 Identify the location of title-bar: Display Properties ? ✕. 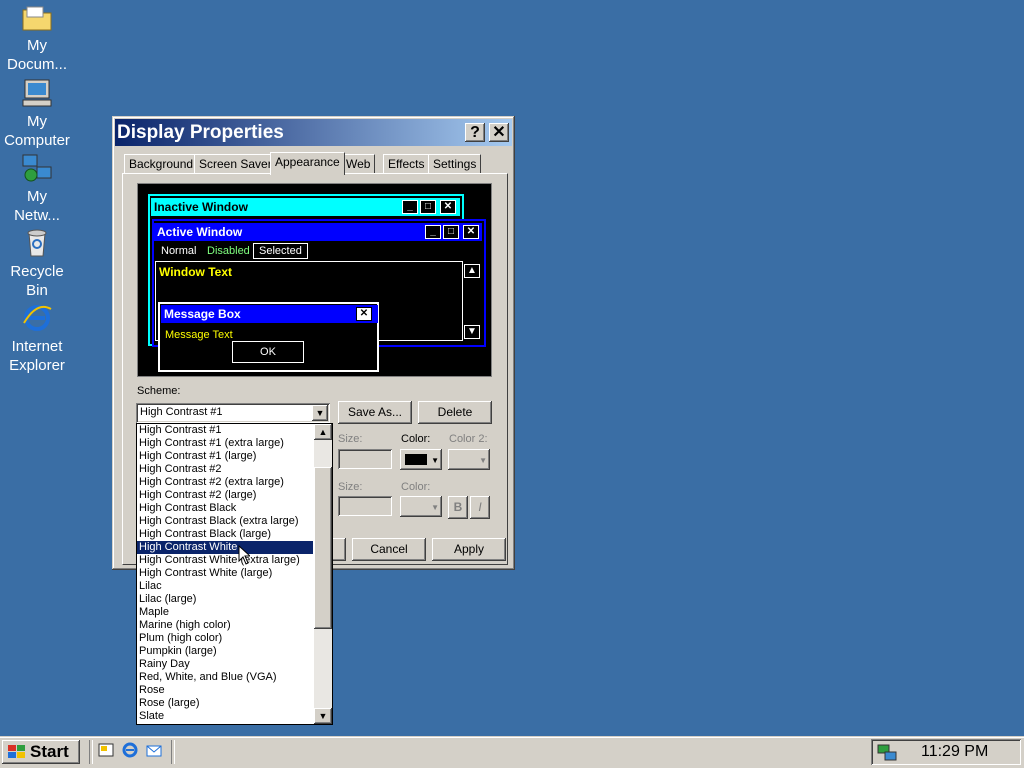
(313, 132).